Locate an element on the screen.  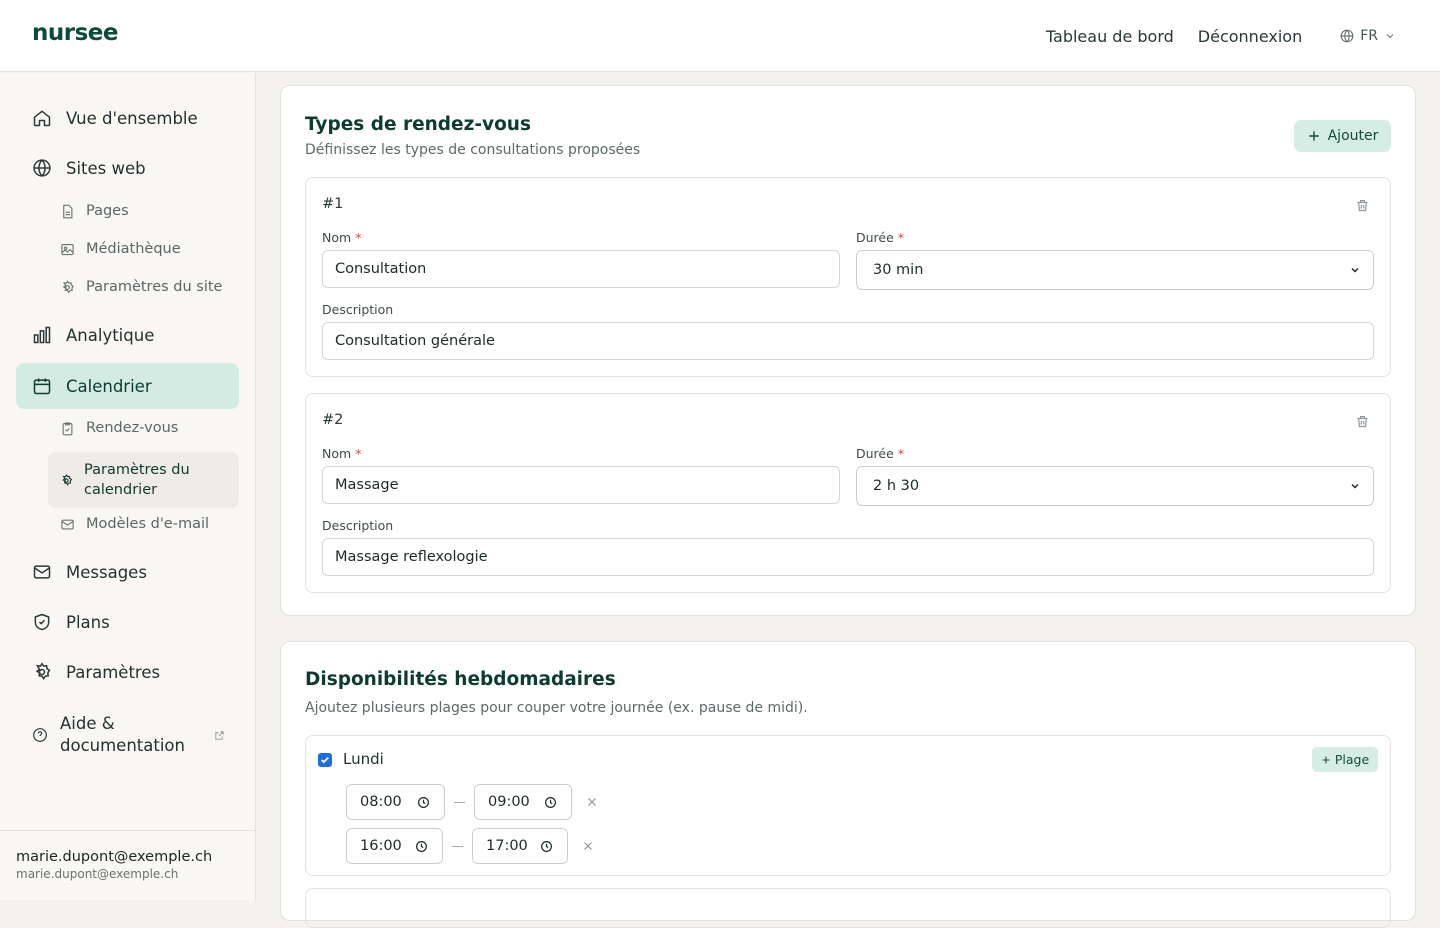
sidebar-item-websites: Sites web is located at coordinates (127, 168).